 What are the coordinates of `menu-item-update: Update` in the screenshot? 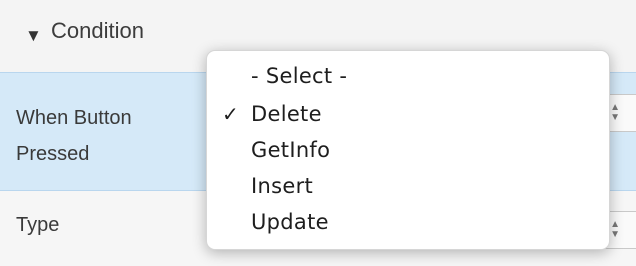 It's located at (290, 222).